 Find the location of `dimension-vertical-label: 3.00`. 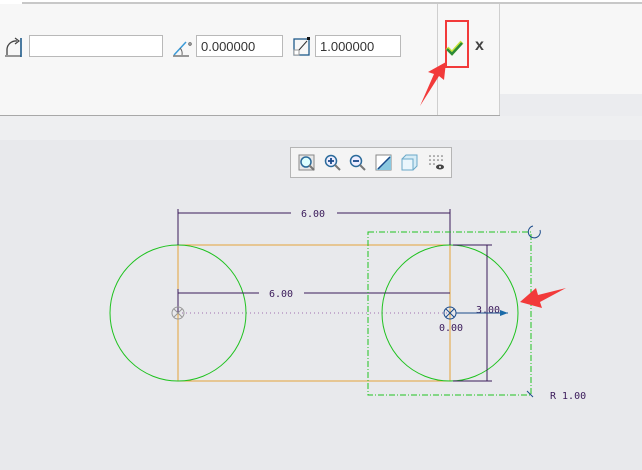

dimension-vertical-label: 3.00 is located at coordinates (488, 310).